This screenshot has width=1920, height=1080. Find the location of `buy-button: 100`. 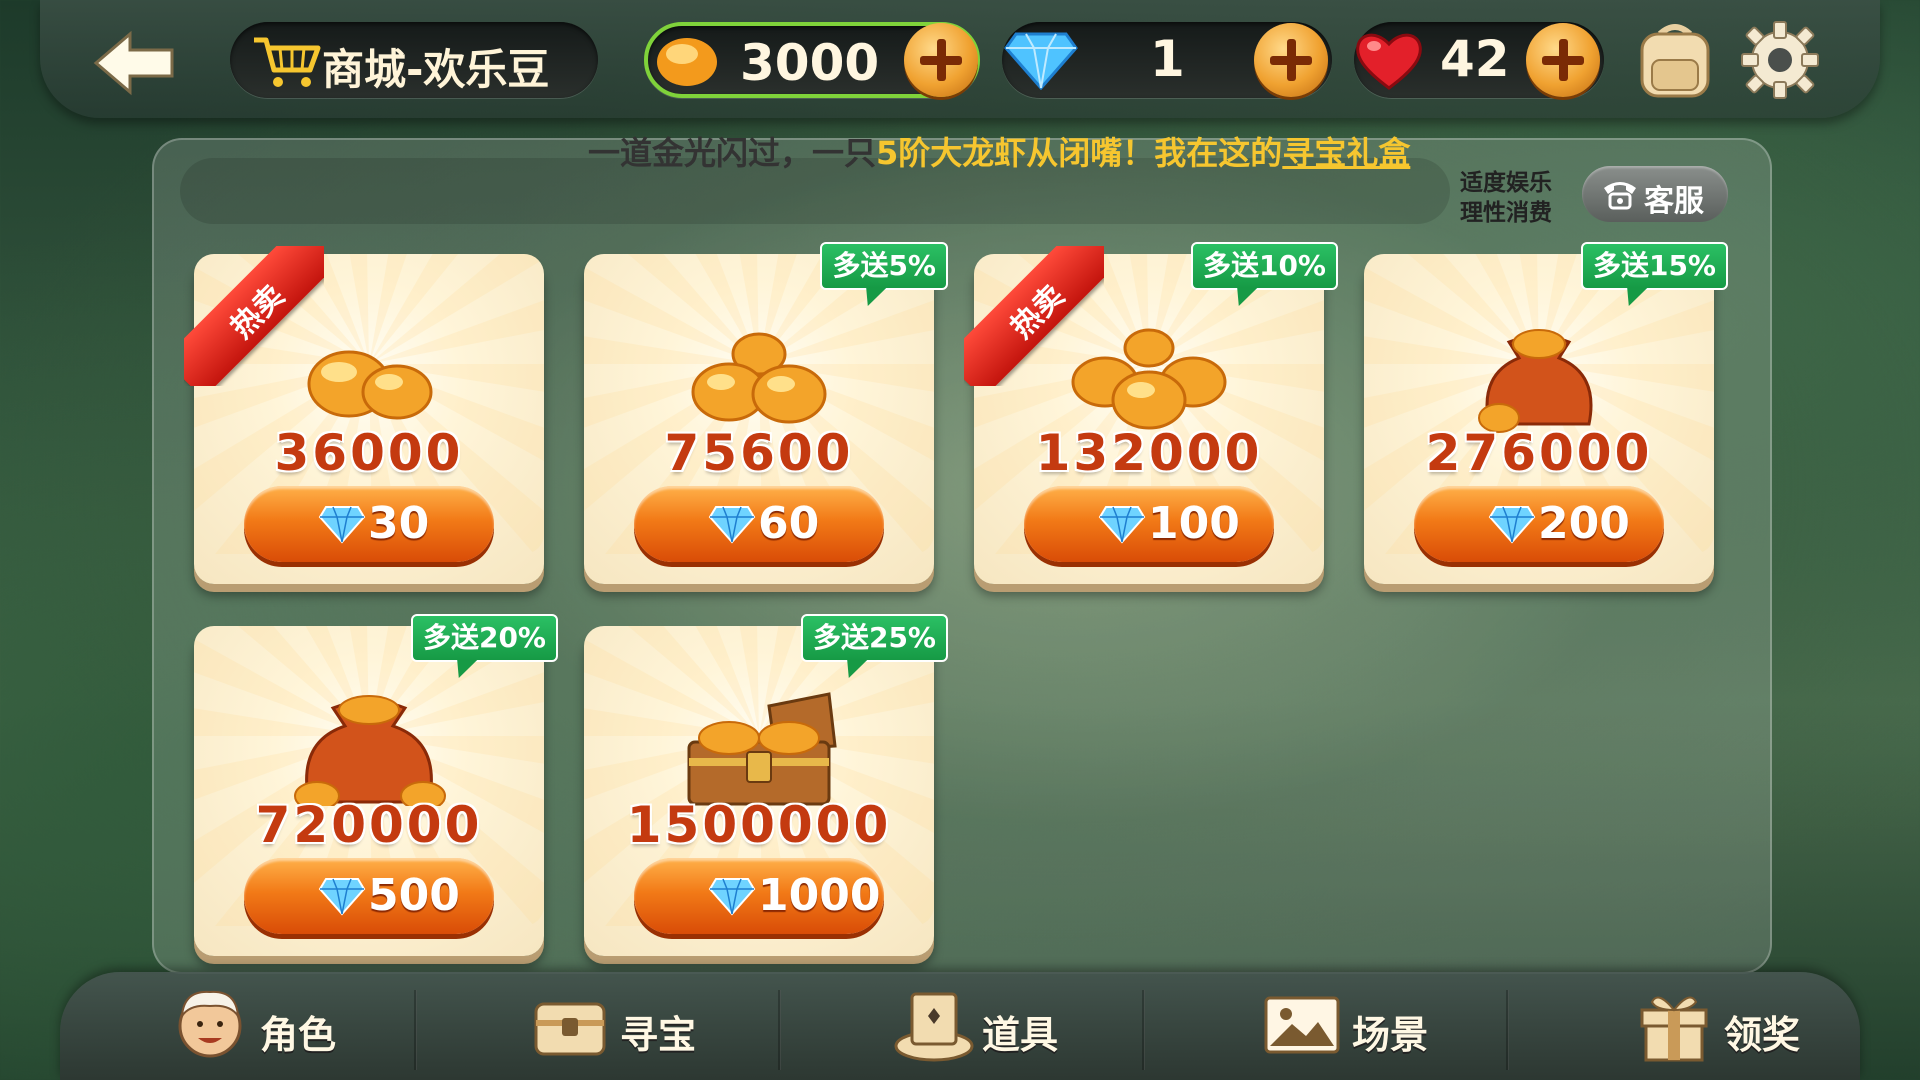

buy-button: 100 is located at coordinates (1149, 524).